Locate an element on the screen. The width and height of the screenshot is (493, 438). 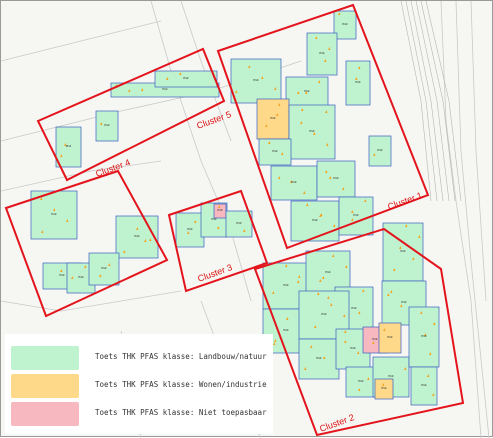
legend-swatch-niet is located at coordinates (45, 414).